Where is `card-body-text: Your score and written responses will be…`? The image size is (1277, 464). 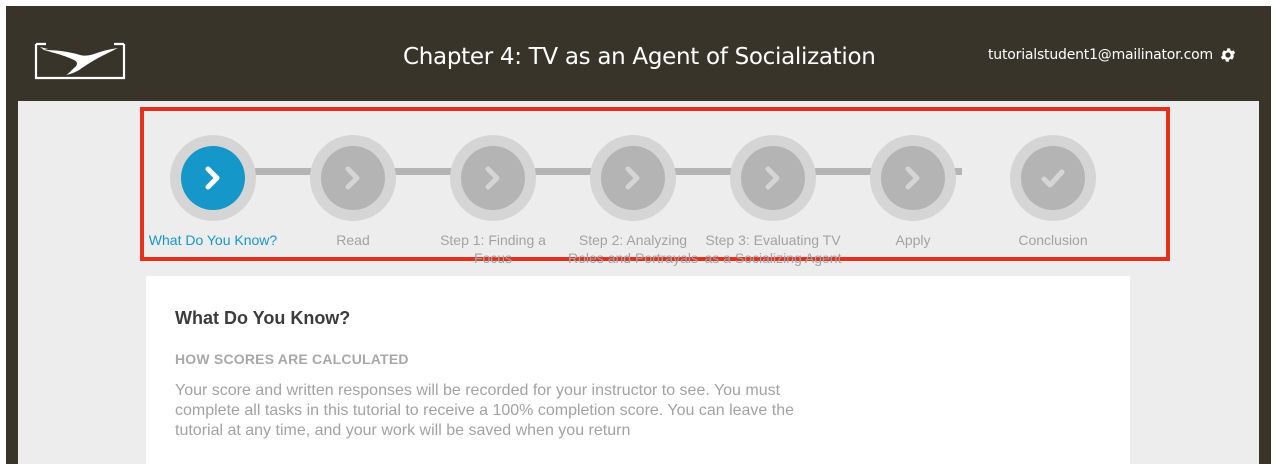 card-body-text: Your score and written responses will be… is located at coordinates (485, 410).